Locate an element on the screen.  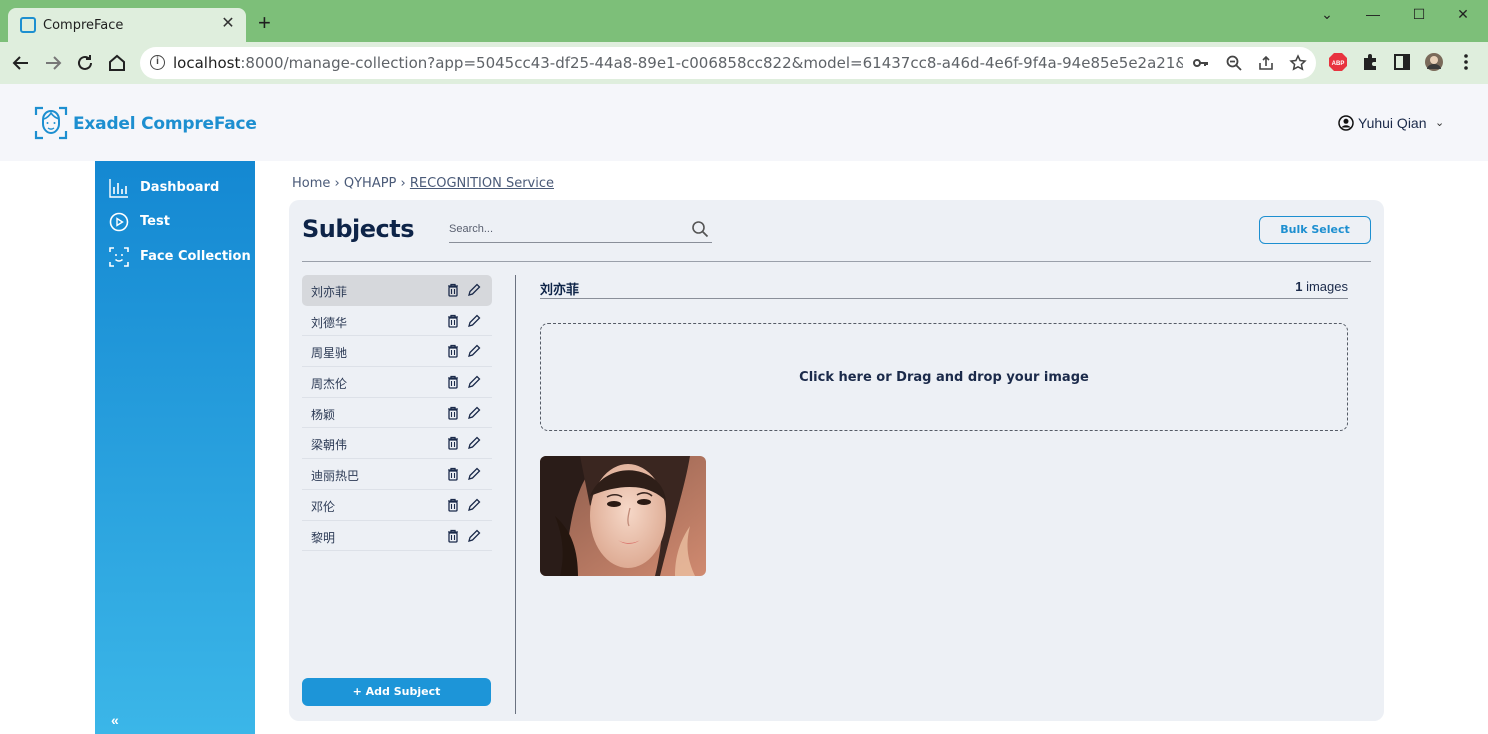
reload-icon is located at coordinates (85, 63).